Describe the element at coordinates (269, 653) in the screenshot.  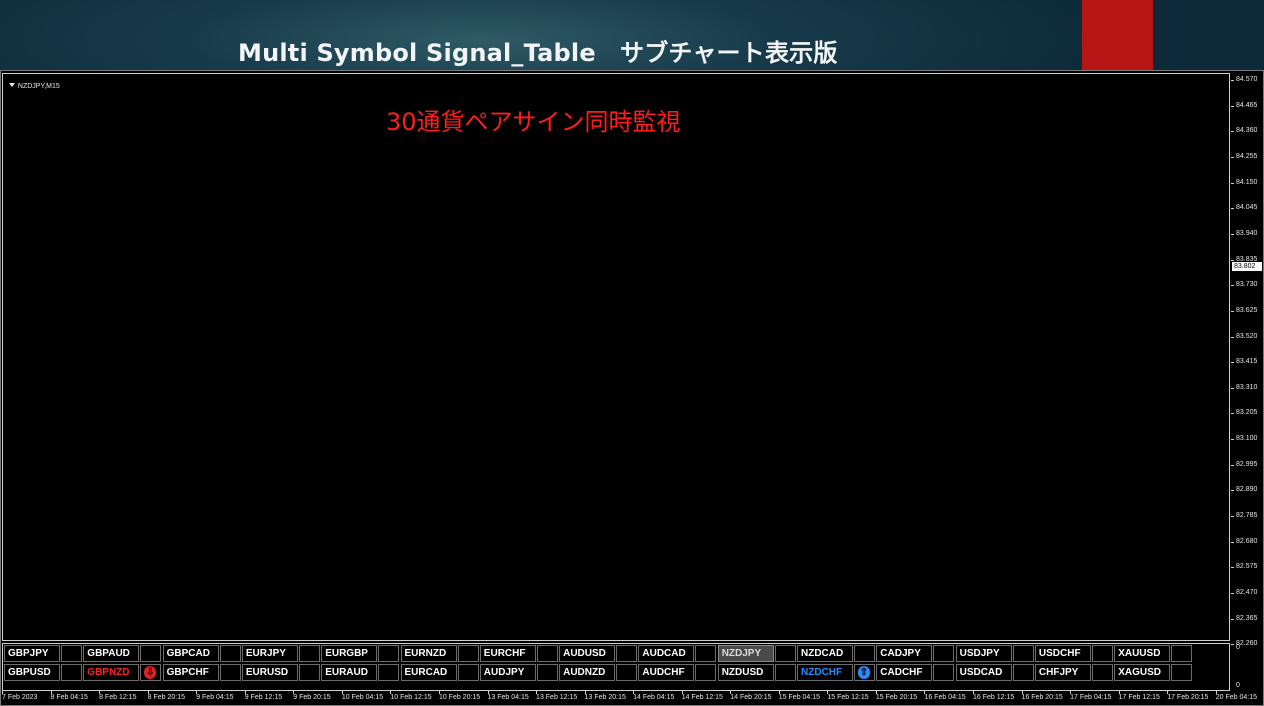
I see `symbol-button-eurjpy: EURJPY` at that location.